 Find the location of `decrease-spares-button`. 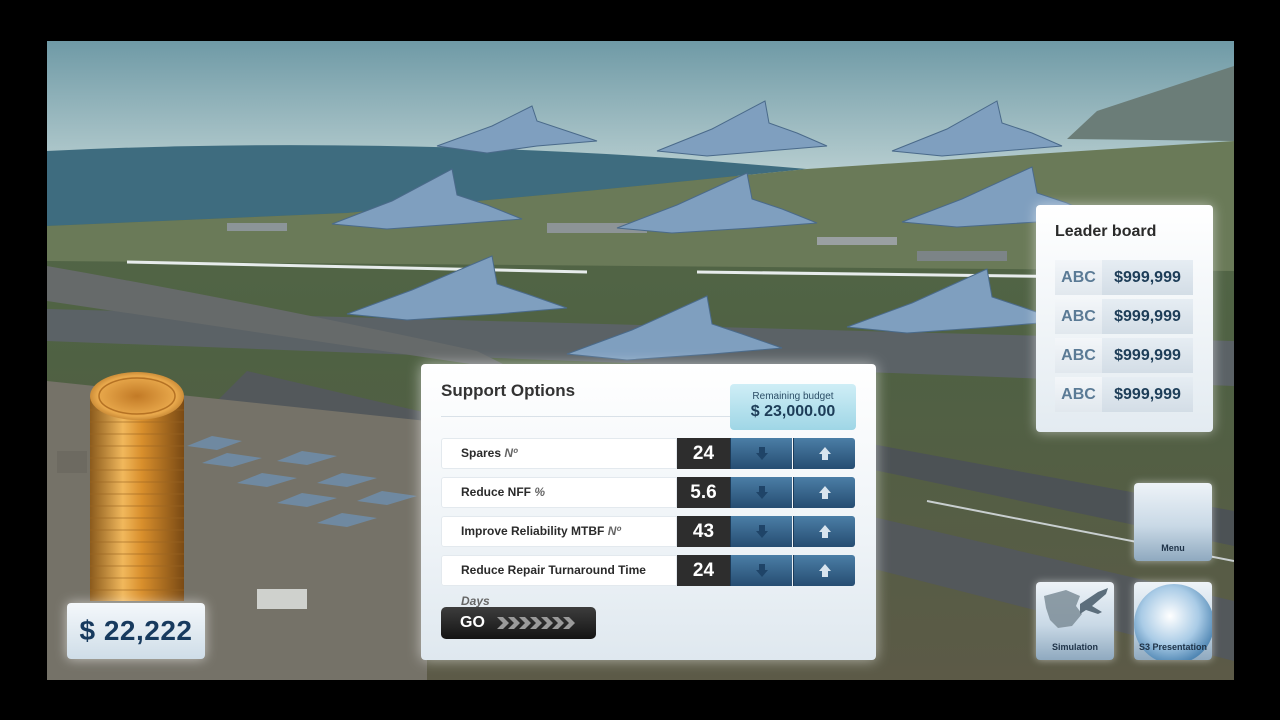

decrease-spares-button is located at coordinates (761, 453).